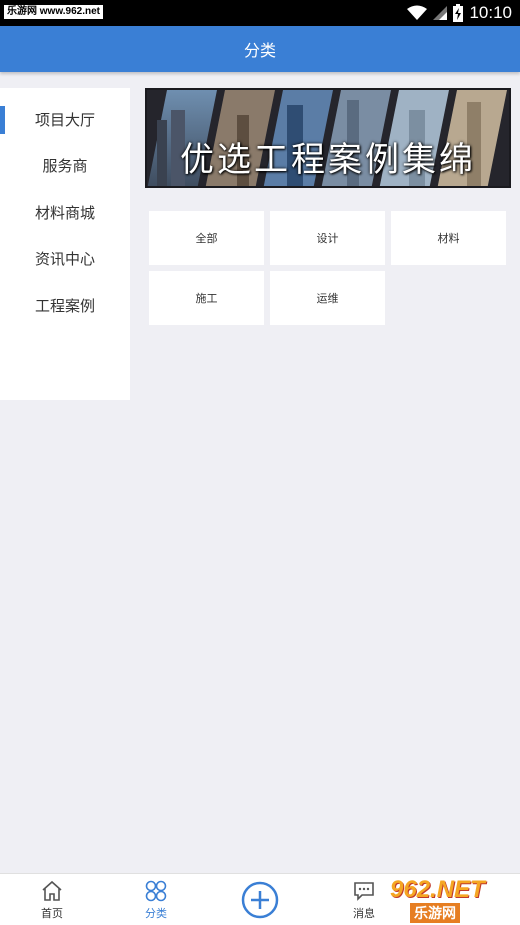  What do you see at coordinates (437, 889) in the screenshot?
I see `watermark-top: 962.NET` at bounding box center [437, 889].